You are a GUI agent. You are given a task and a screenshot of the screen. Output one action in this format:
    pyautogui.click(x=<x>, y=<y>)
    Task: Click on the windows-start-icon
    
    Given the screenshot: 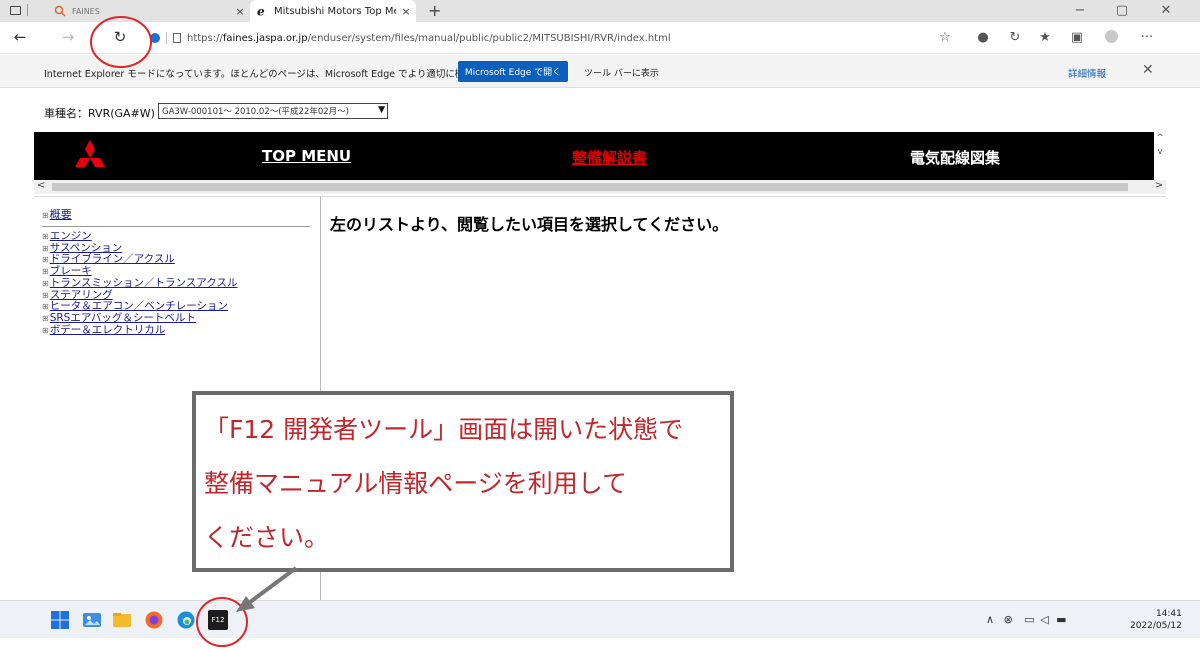 What is the action you would take?
    pyautogui.click(x=60, y=620)
    